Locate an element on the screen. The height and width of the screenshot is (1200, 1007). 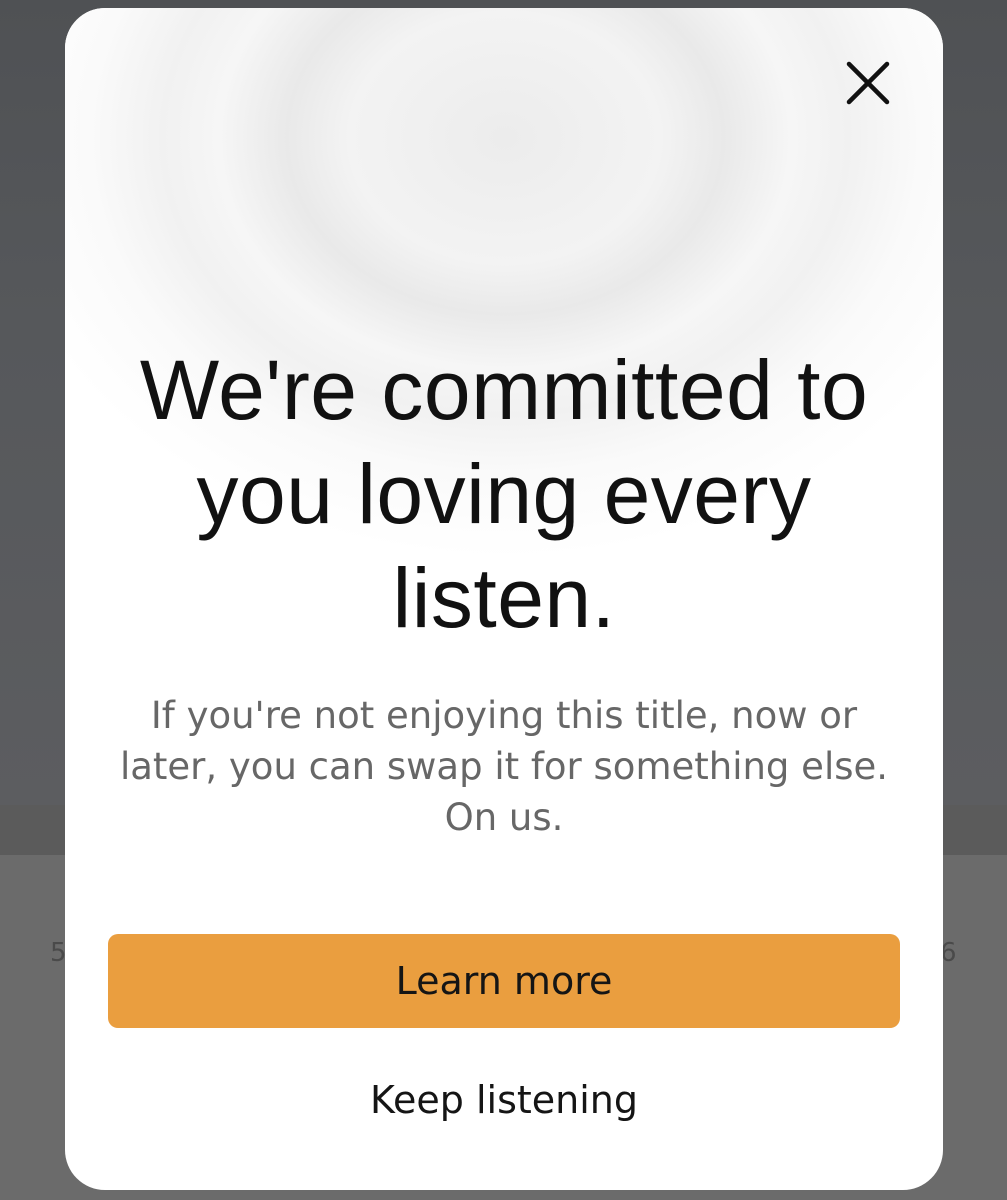
headline-line-2: you loving every is located at coordinates (504, 494).